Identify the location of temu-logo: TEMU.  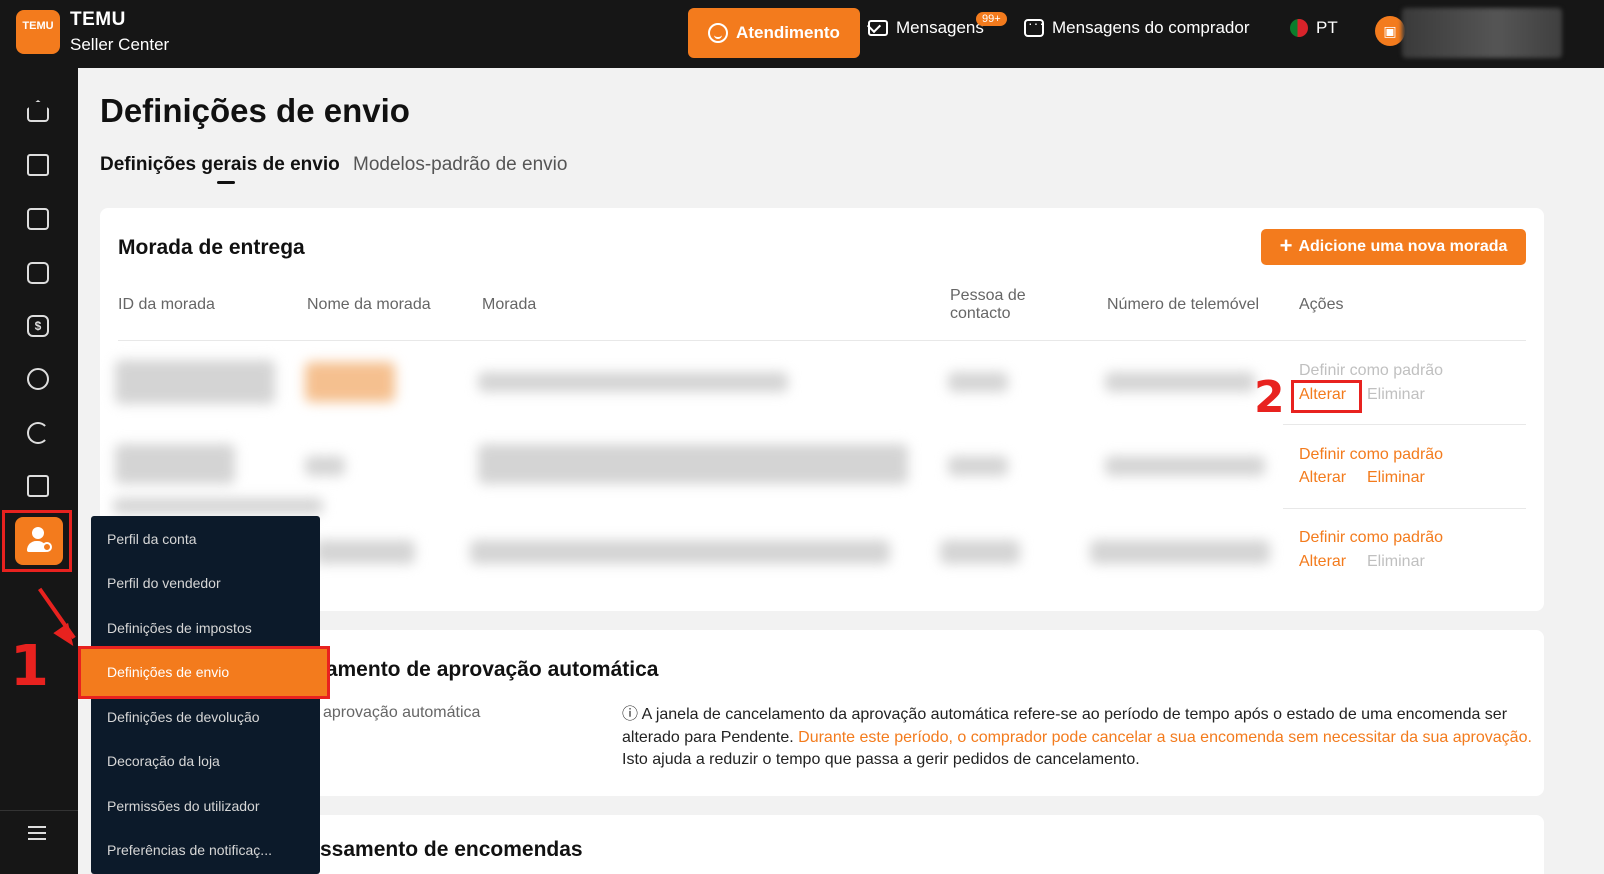
(38, 32).